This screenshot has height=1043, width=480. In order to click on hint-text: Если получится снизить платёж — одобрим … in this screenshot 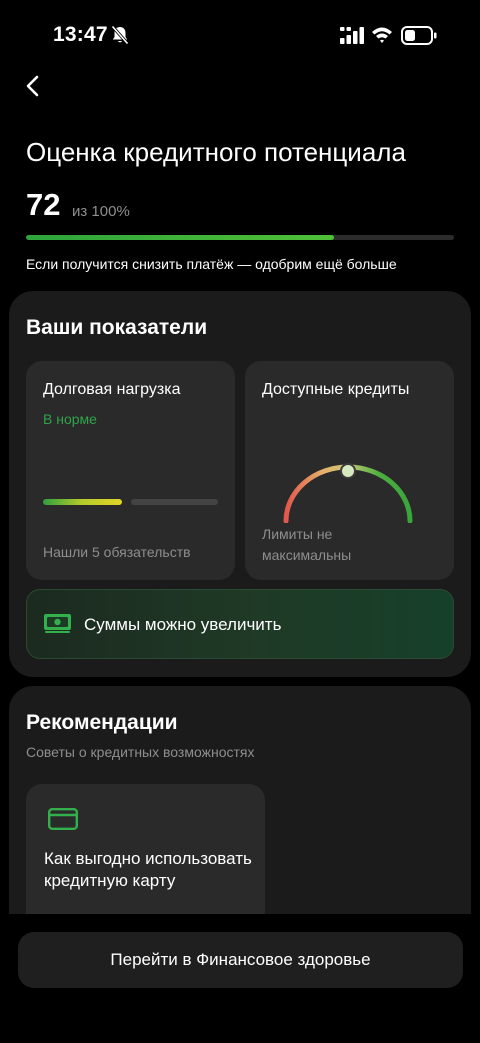, I will do `click(211, 264)`.